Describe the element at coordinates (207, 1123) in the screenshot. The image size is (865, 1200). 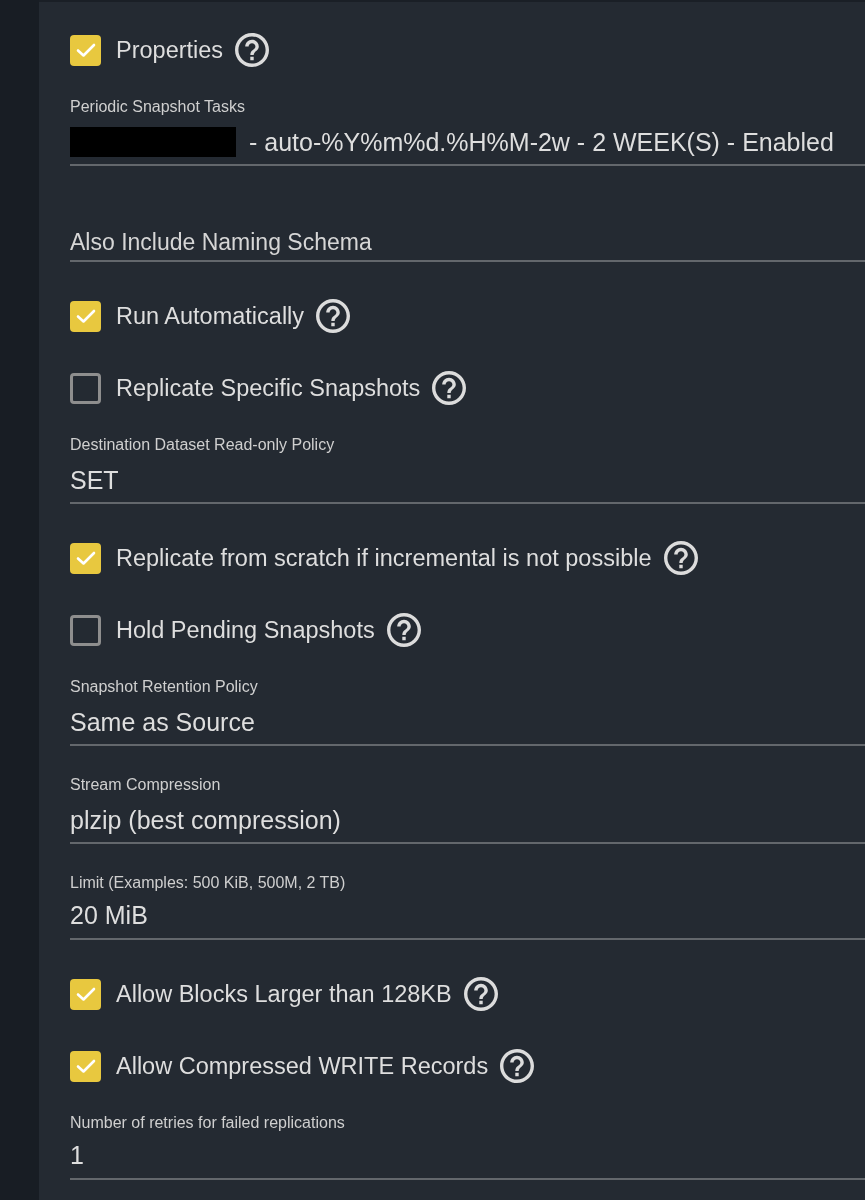
I see `field-label: Number of retries for failed replications` at that location.